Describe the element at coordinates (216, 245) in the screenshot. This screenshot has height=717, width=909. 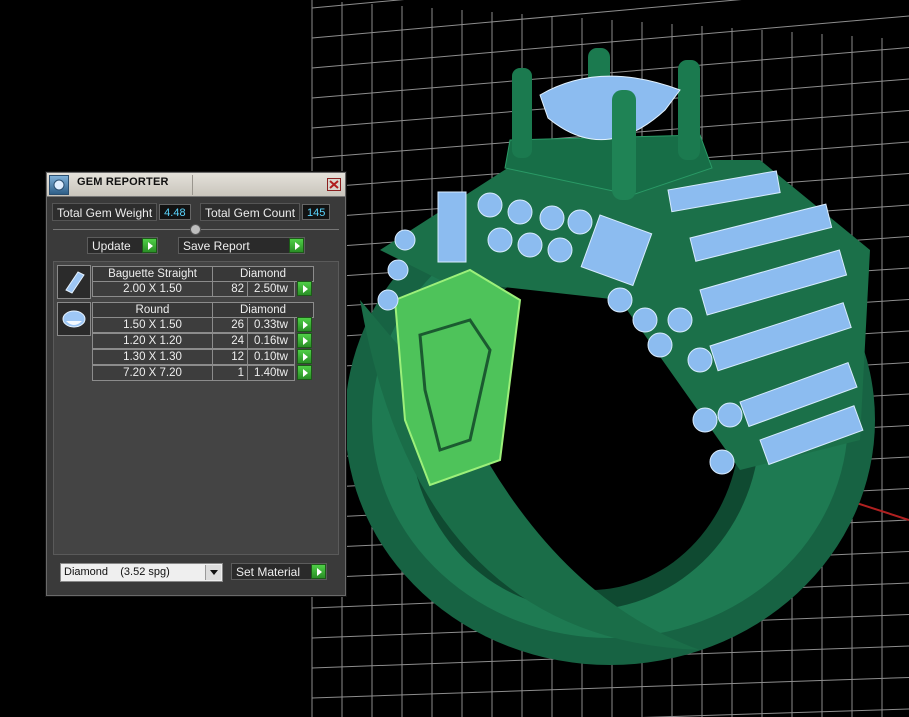
I see `save-report-label: Save Report` at that location.